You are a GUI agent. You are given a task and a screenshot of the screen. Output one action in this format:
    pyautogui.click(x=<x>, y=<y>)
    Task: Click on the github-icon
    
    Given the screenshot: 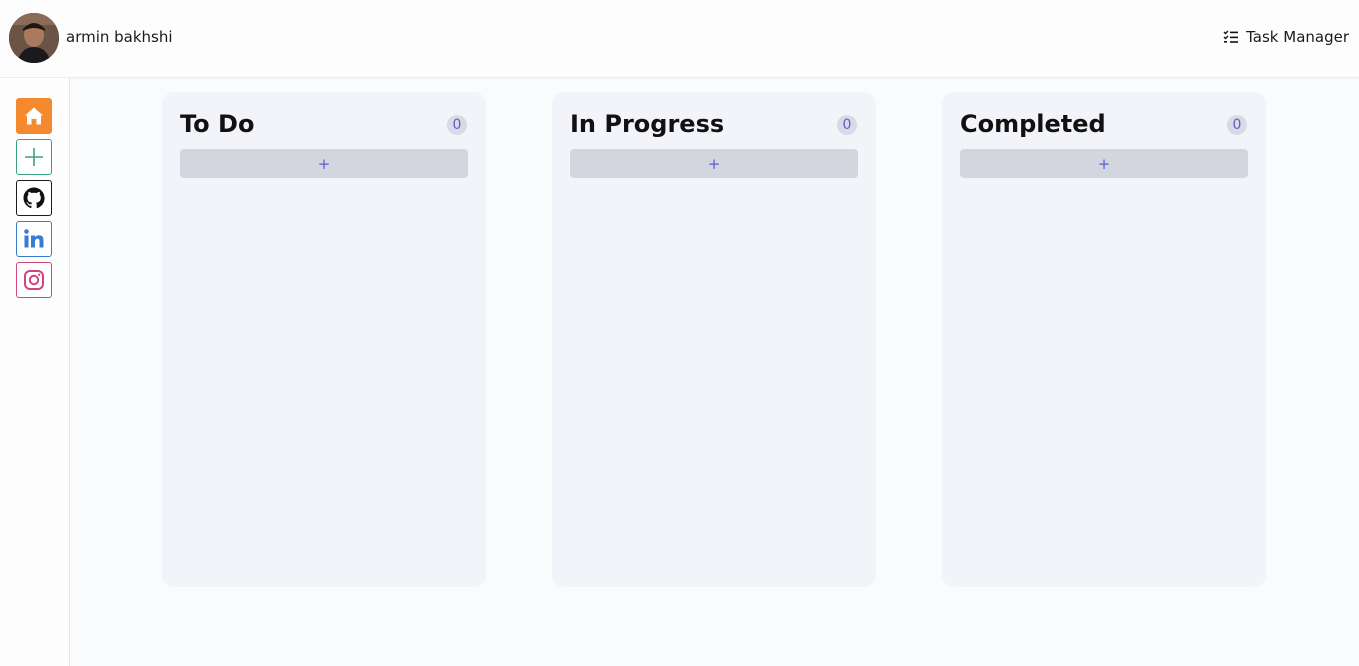 What is the action you would take?
    pyautogui.click(x=34, y=198)
    